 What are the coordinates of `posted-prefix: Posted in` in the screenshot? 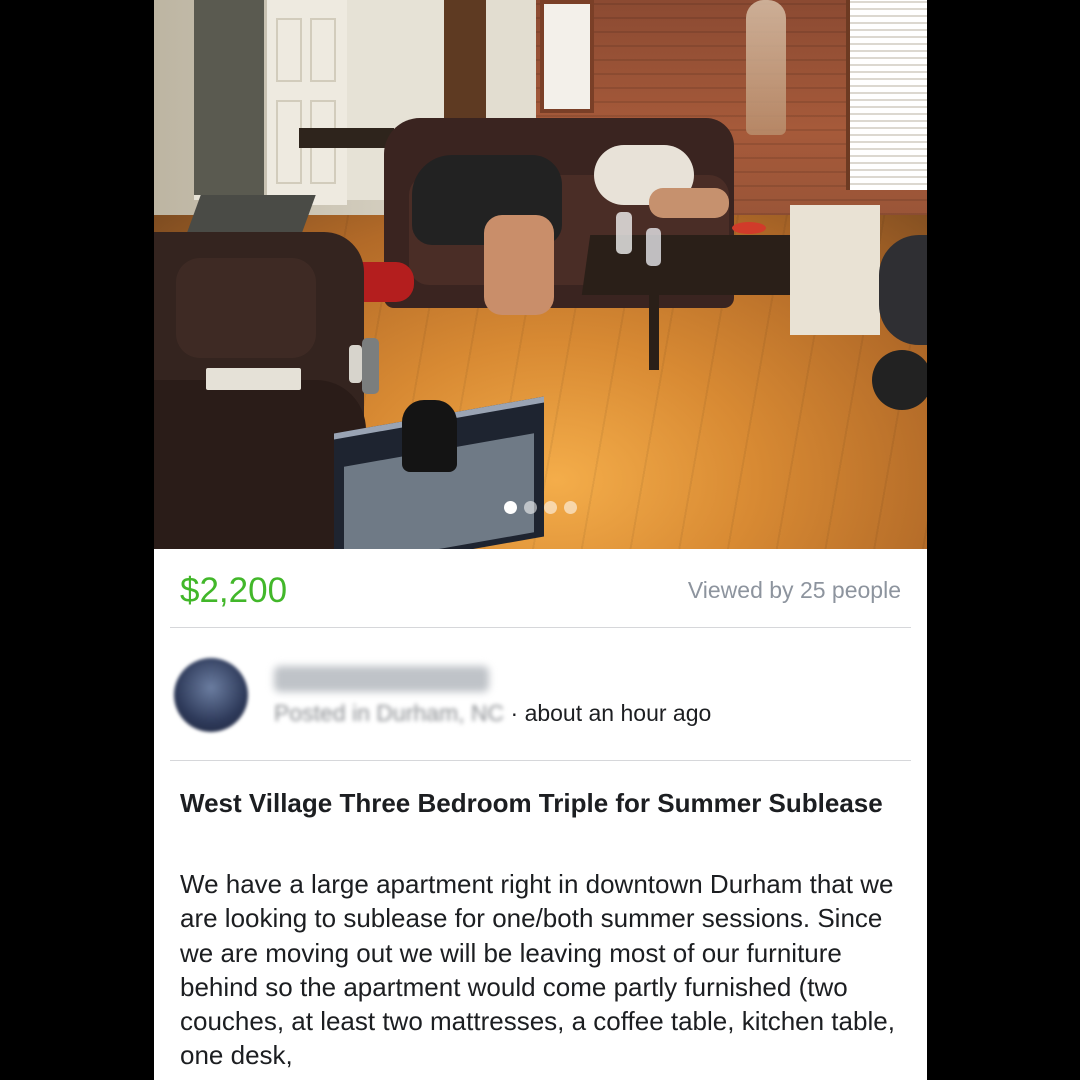 It's located at (322, 713).